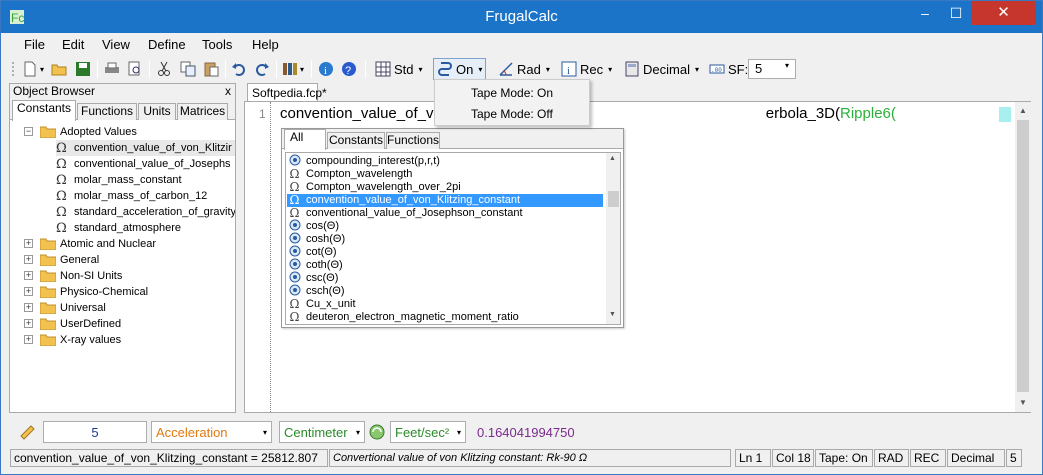 The height and width of the screenshot is (475, 1043). Describe the element at coordinates (1003, 13) in the screenshot. I see `close-button: ✕` at that location.